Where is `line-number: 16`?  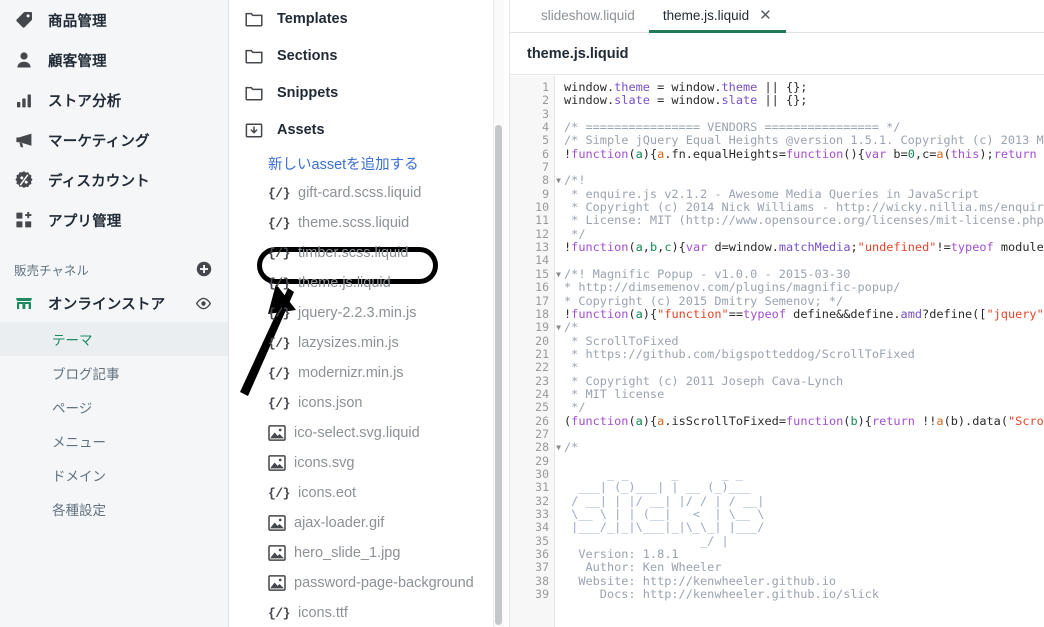 line-number: 16 is located at coordinates (542, 287).